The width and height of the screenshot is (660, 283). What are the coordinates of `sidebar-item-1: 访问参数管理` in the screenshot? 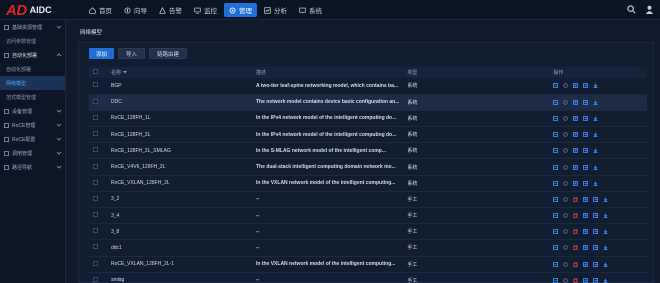 It's located at (32, 41).